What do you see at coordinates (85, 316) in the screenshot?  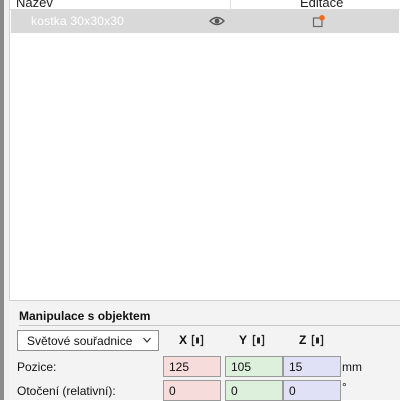 I see `section-title: Manipulace s objektem` at bounding box center [85, 316].